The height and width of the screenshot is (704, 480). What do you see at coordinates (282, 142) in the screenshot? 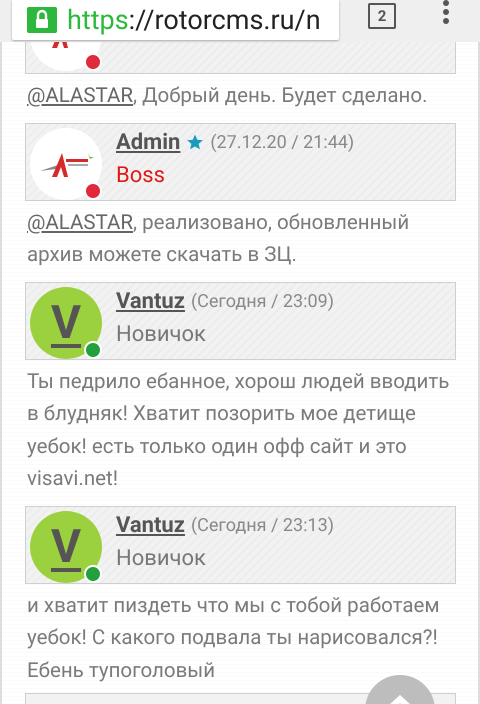
I see `post-date: (27.12.20 / 21:44)` at bounding box center [282, 142].